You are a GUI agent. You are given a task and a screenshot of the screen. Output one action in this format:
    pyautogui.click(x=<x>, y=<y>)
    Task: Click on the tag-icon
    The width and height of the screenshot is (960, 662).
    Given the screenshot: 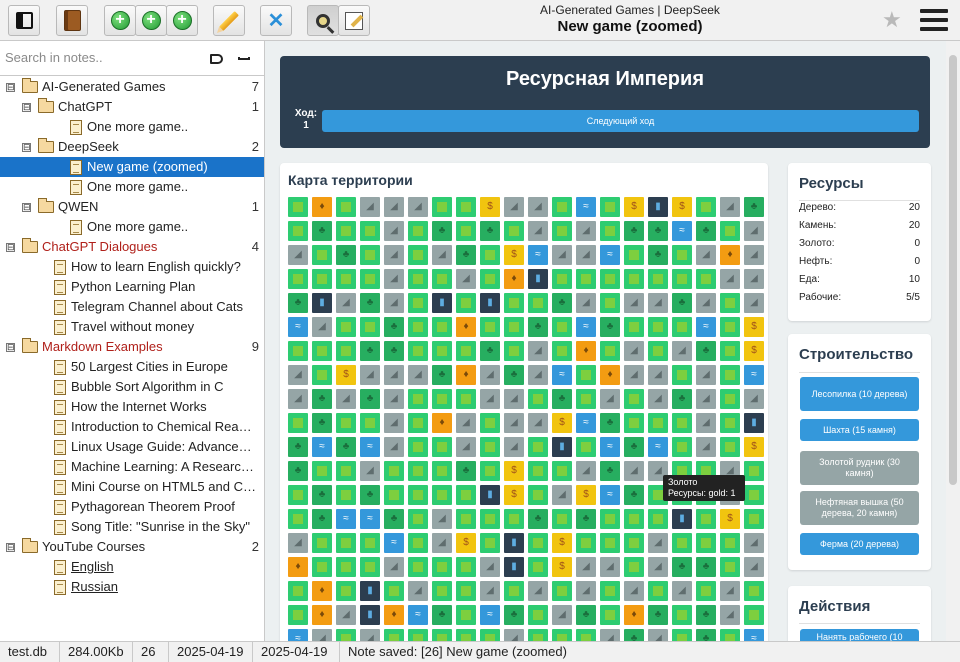 What is the action you would take?
    pyautogui.click(x=216, y=59)
    